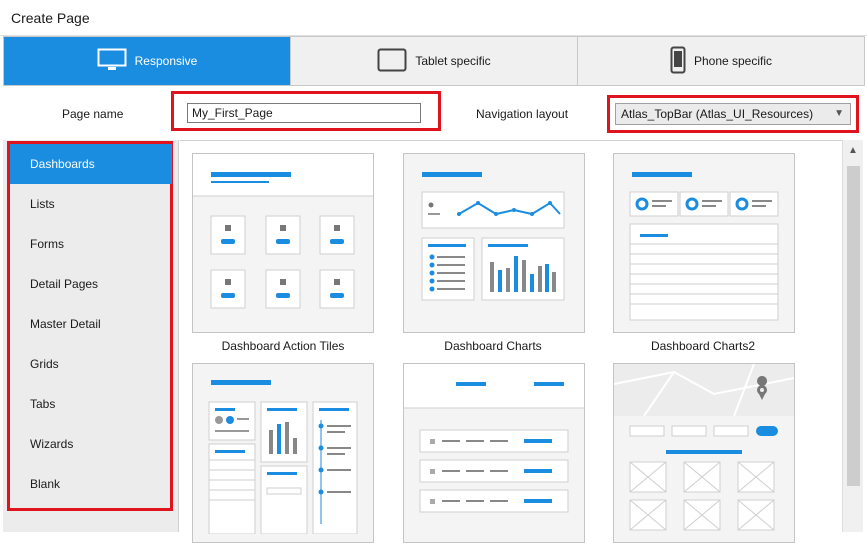 The width and height of the screenshot is (867, 543). Describe the element at coordinates (493, 236) in the screenshot. I see `charts-preview-icon` at that location.